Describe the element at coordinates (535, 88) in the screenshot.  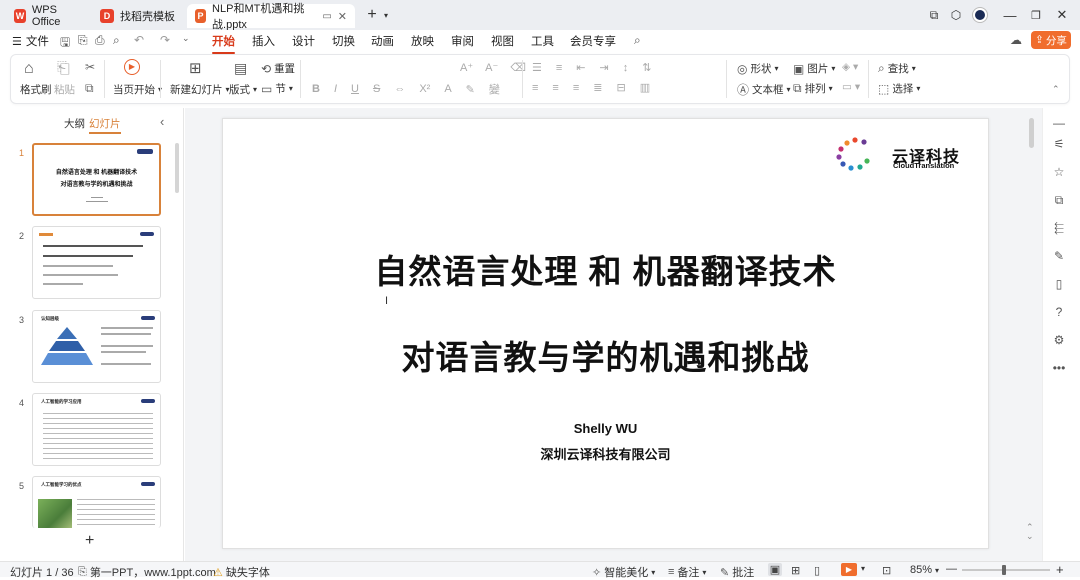
I see `align-left-icon: ≡` at that location.